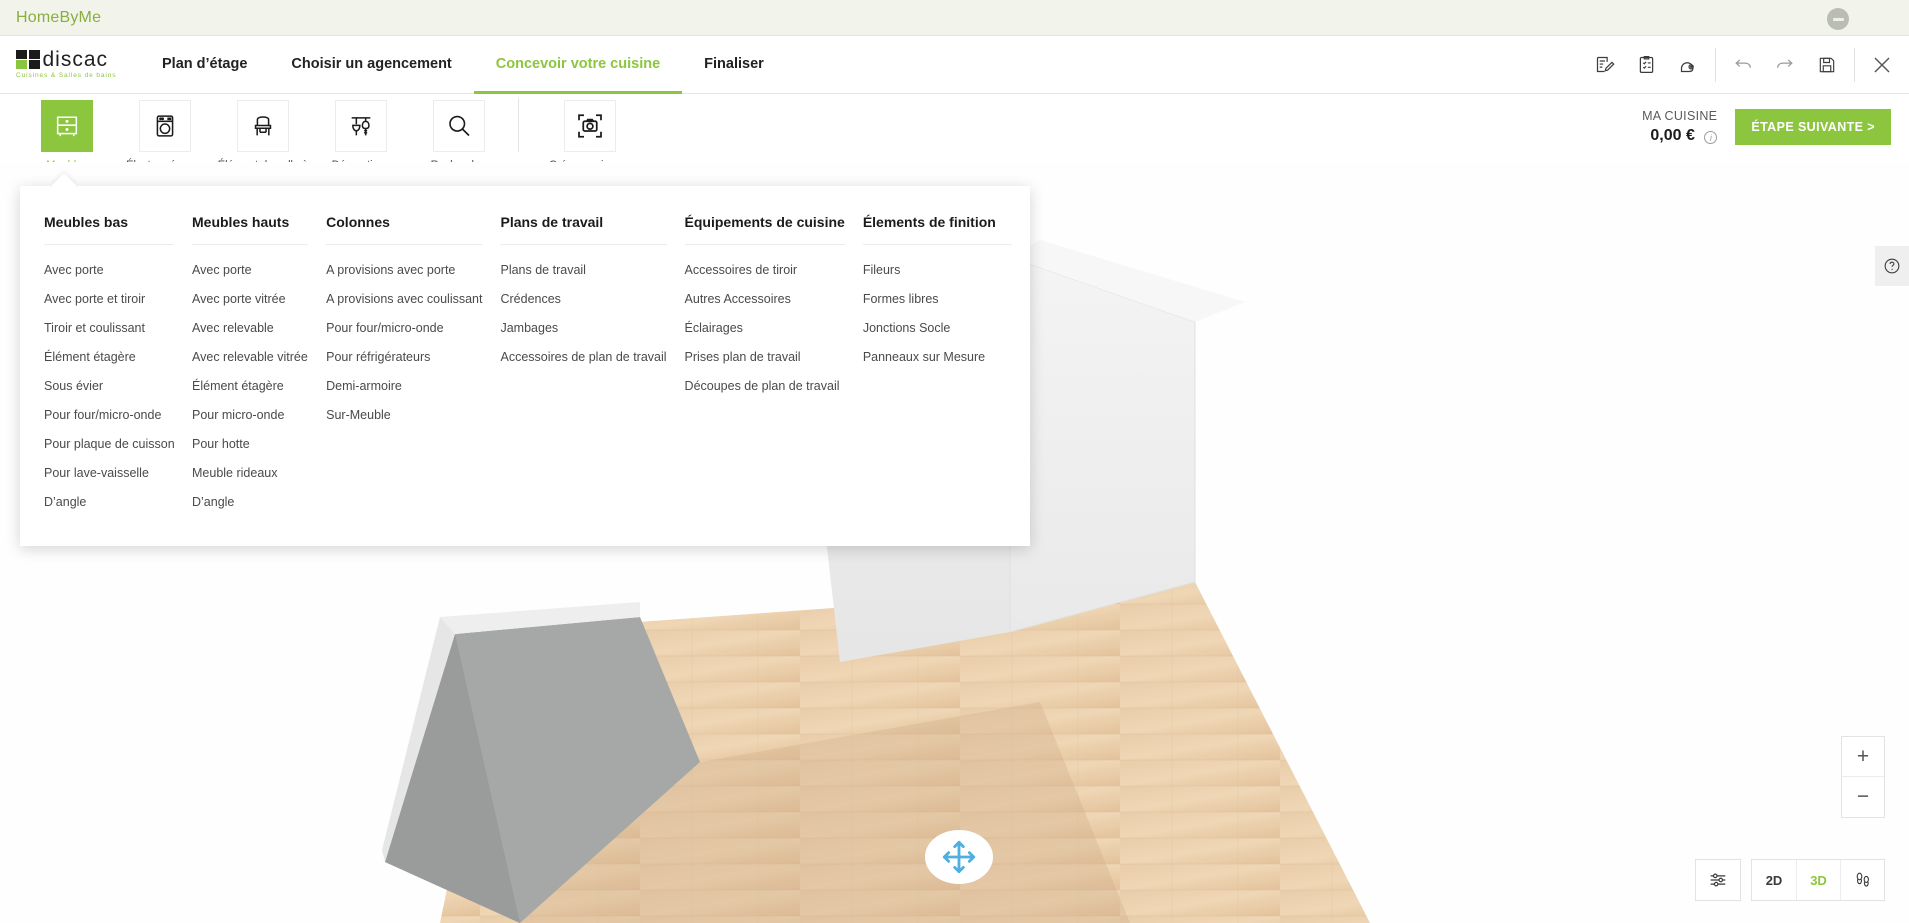 Image resolution: width=1909 pixels, height=923 pixels. I want to click on menu-item: Pour lave-vaisselle, so click(109, 472).